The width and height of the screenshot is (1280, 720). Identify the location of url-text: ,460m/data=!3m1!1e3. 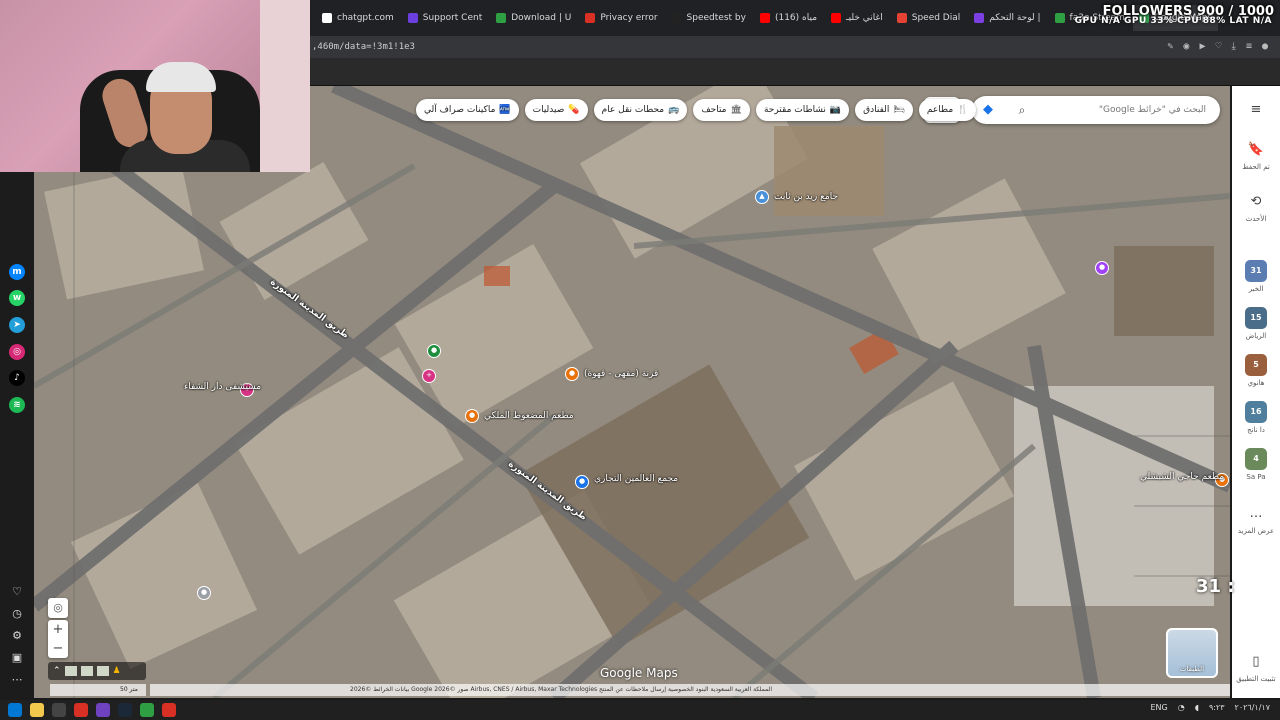
(363, 47).